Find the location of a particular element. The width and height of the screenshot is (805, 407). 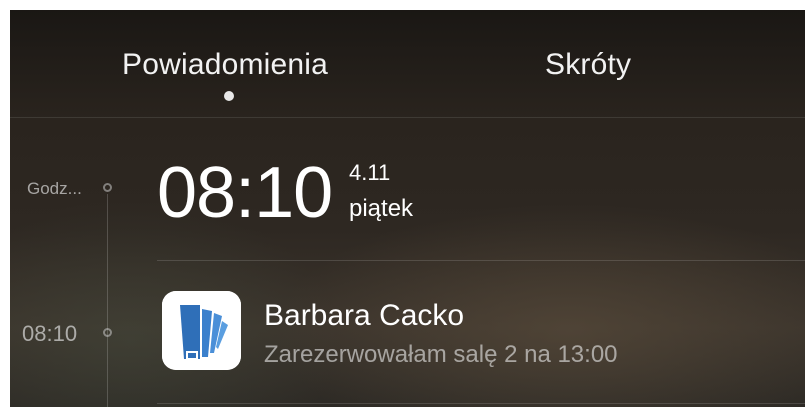

clock-weekday: piątek is located at coordinates (381, 208).